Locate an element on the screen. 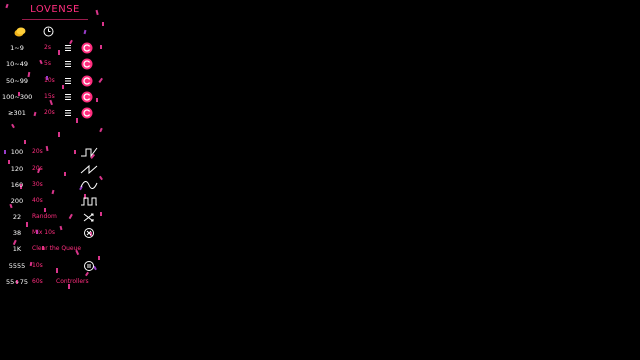  pause-circle-icon is located at coordinates (89, 266).